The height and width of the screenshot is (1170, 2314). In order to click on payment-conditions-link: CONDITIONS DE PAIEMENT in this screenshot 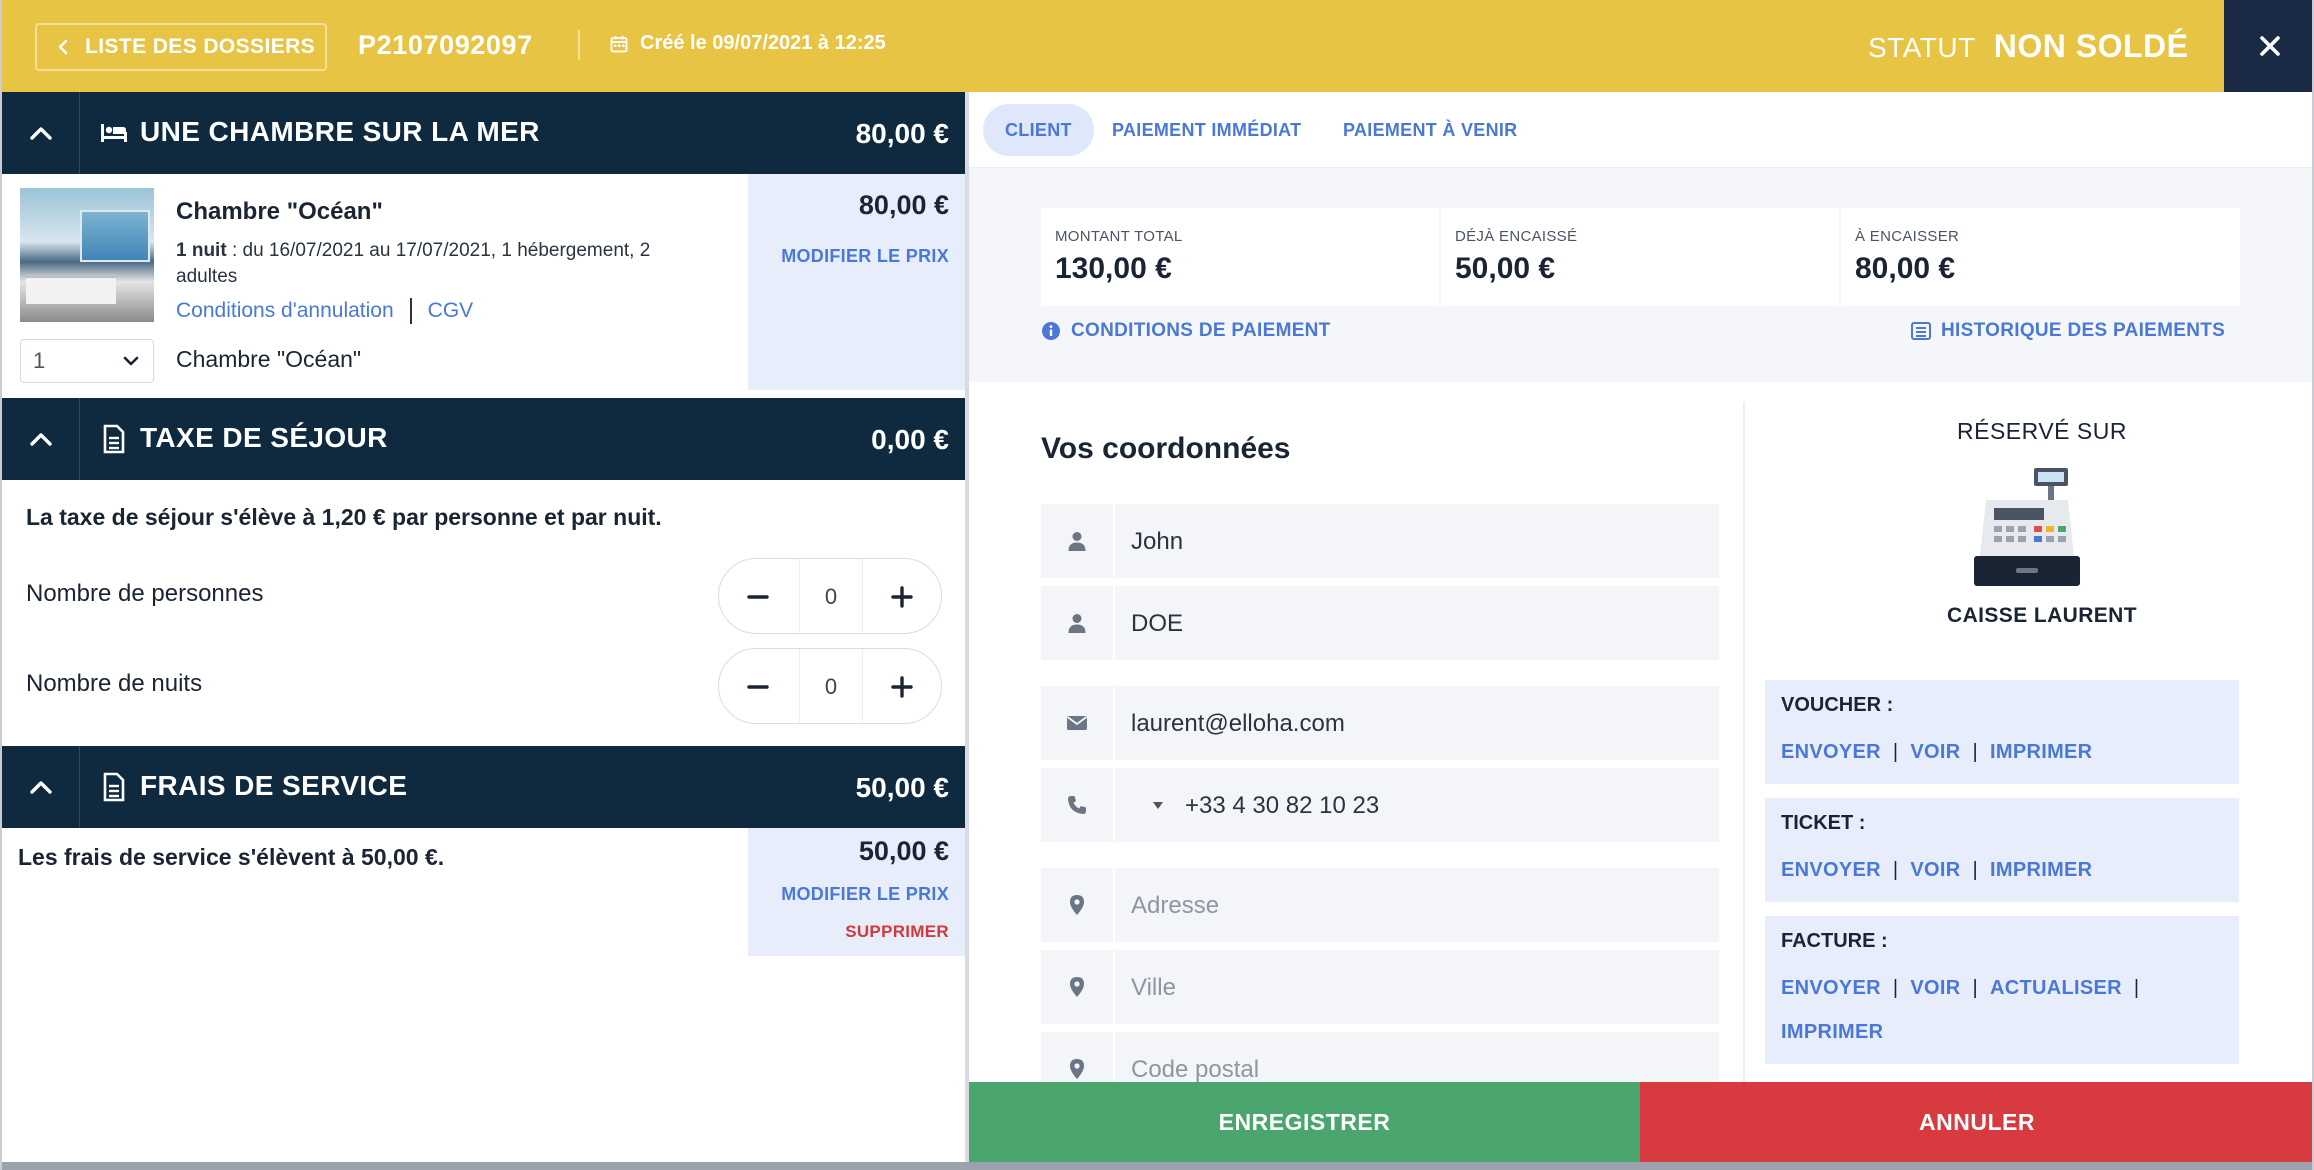, I will do `click(1186, 331)`.